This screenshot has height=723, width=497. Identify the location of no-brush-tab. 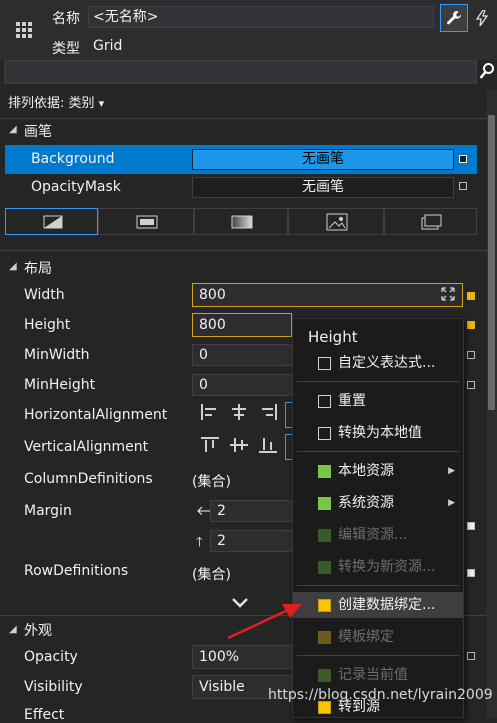
(51, 221).